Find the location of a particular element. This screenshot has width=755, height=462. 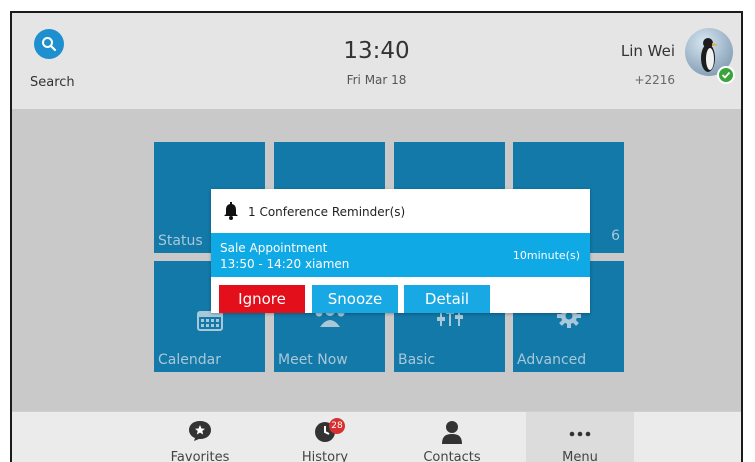

tile-status-label: Status is located at coordinates (180, 241).